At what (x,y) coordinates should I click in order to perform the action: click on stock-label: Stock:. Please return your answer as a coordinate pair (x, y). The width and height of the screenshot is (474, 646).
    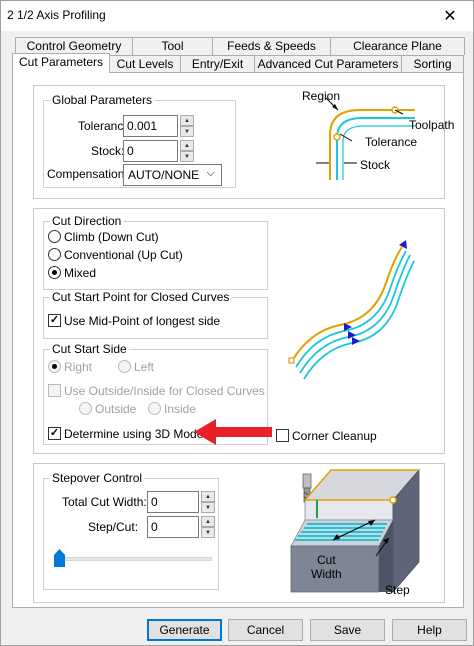
    Looking at the image, I should click on (108, 151).